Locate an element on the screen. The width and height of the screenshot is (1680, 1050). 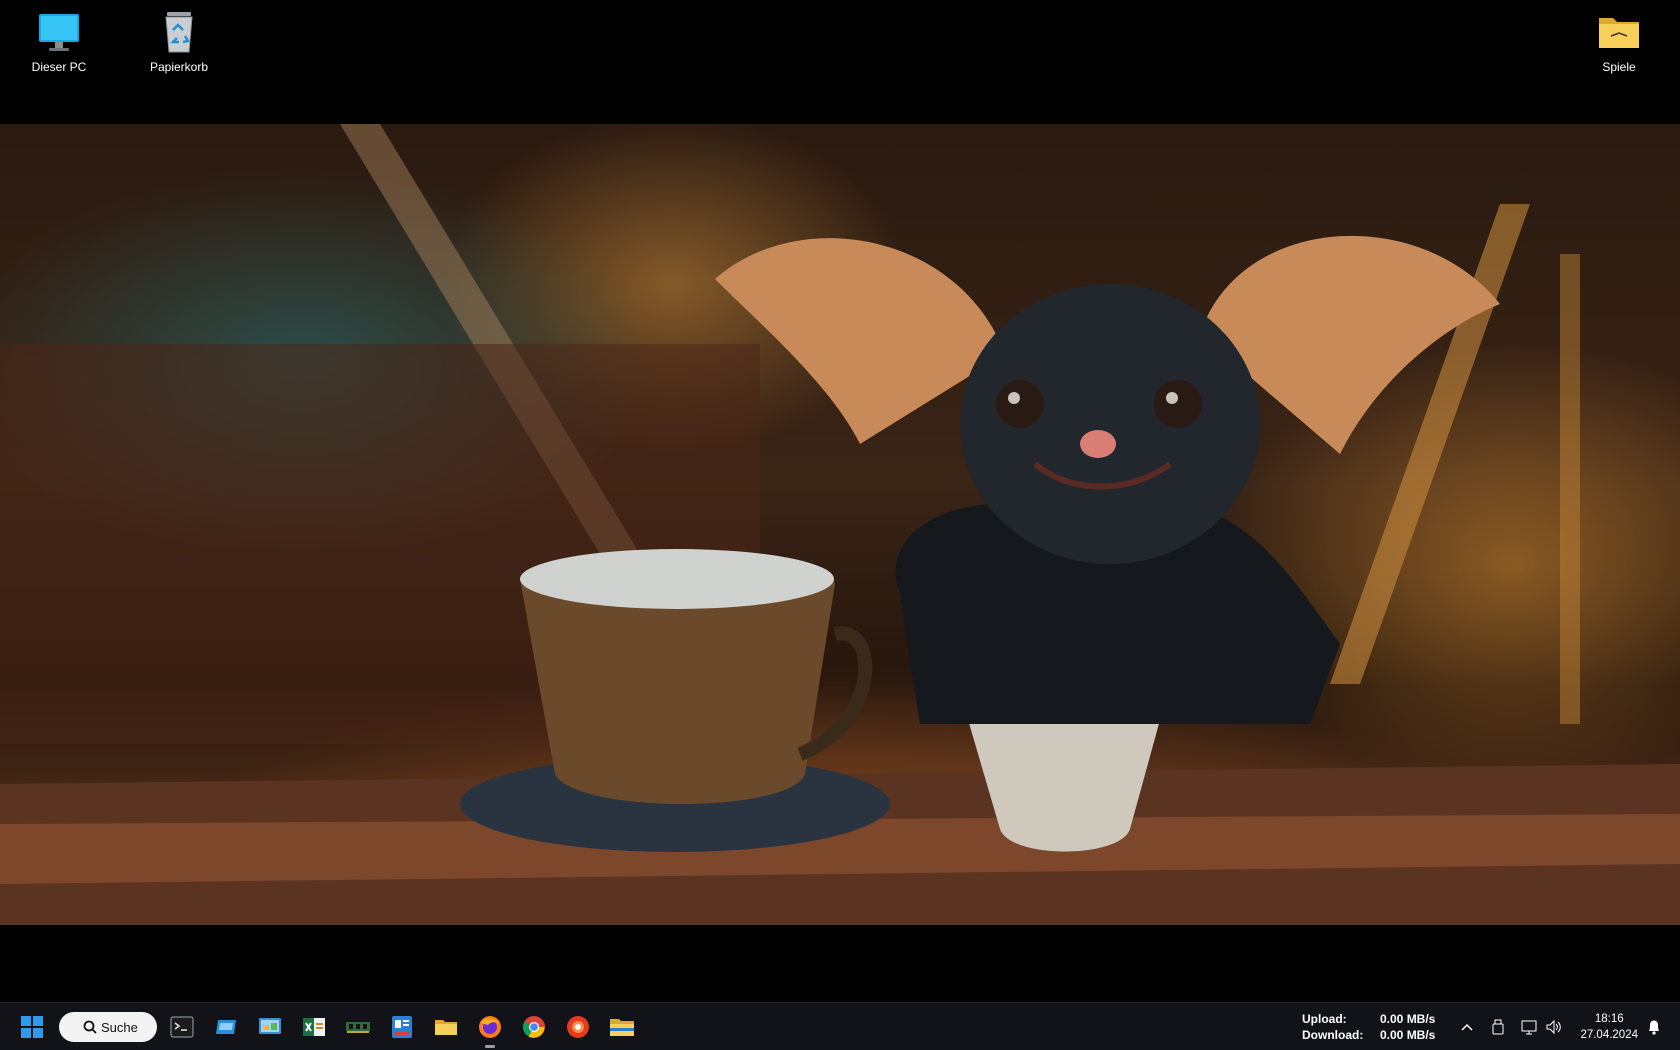
taskbar-app-file-explorer is located at coordinates (446, 1027).